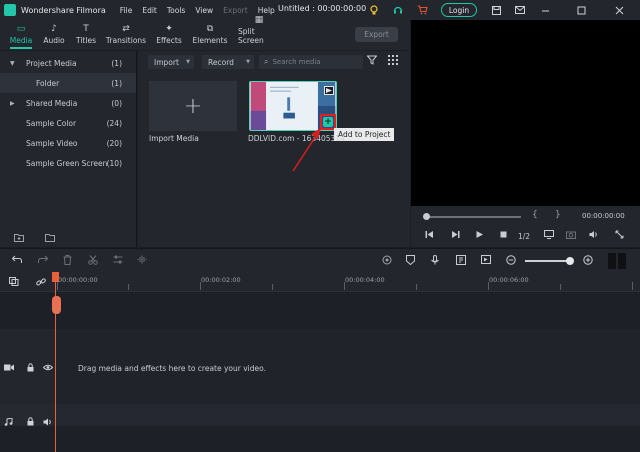 This screenshot has width=640, height=452. I want to click on preview-timecode: 00:00:00:00, so click(603, 216).